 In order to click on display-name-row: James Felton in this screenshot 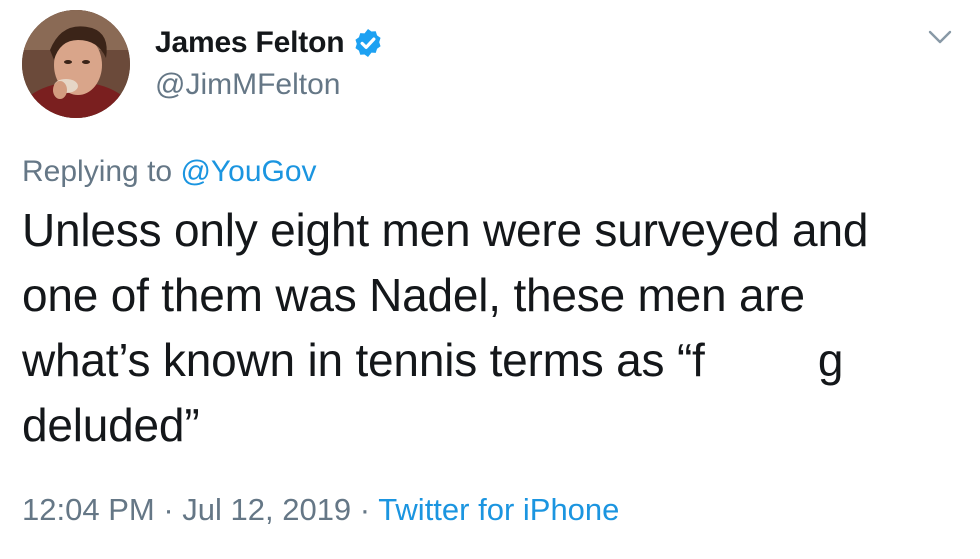, I will do `click(269, 43)`.